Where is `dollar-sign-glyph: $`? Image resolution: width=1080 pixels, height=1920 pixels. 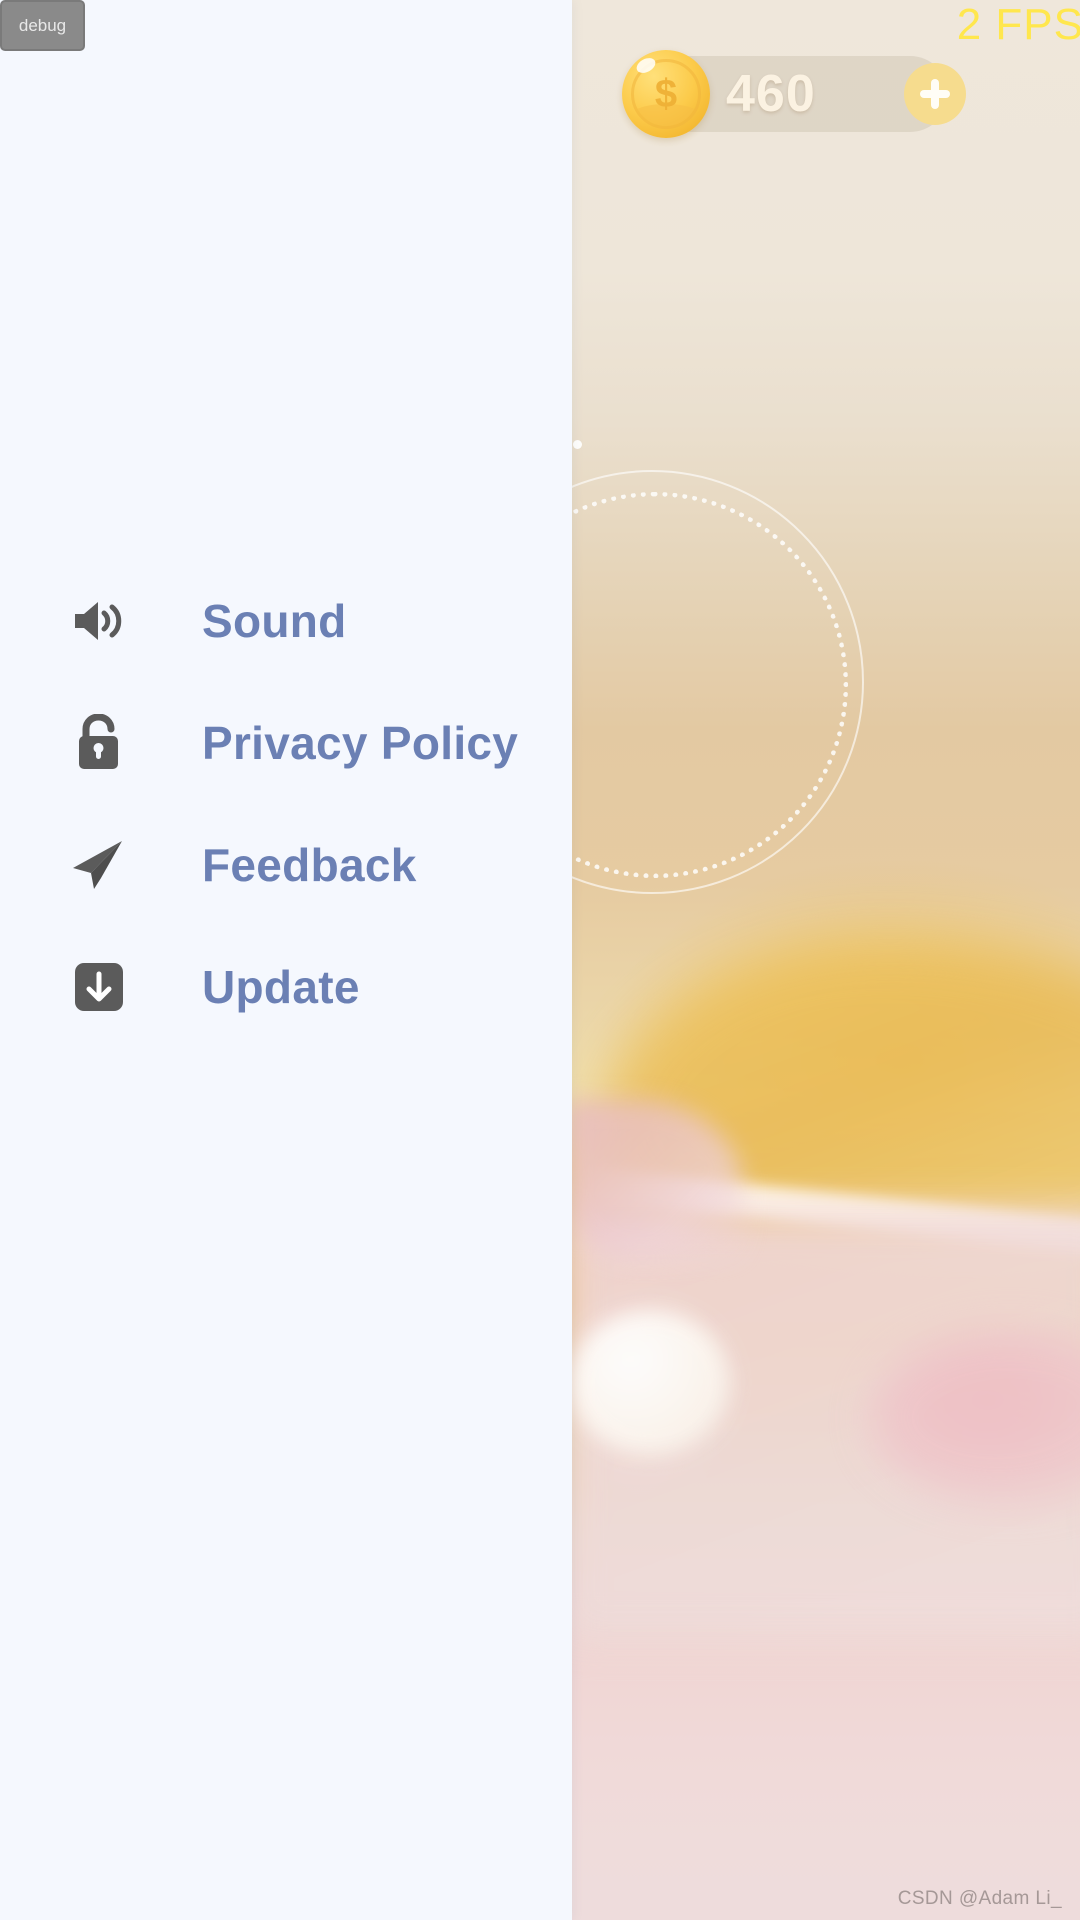 dollar-sign-glyph: $ is located at coordinates (666, 94).